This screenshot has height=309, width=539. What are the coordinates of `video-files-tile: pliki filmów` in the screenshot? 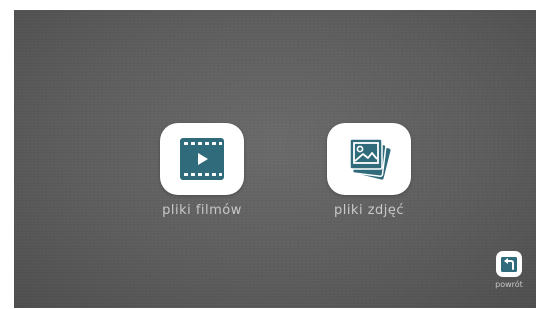 It's located at (202, 170).